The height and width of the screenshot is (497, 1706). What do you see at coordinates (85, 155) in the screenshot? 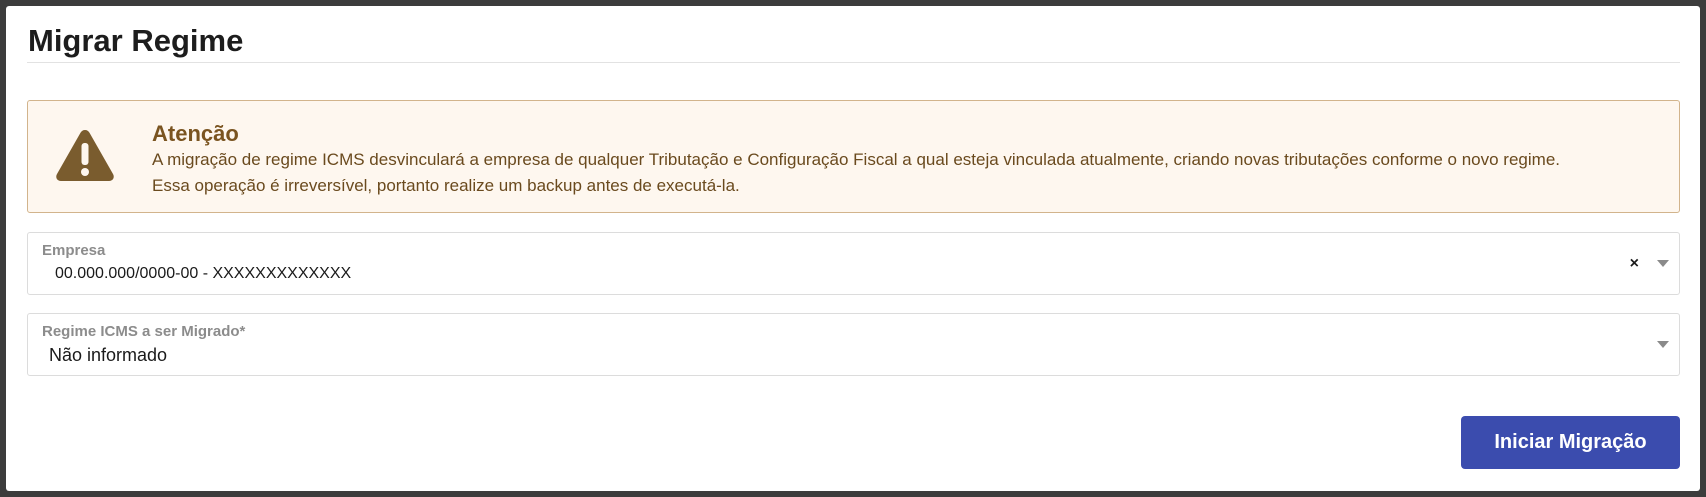
I see `warning-triangle-icon` at bounding box center [85, 155].